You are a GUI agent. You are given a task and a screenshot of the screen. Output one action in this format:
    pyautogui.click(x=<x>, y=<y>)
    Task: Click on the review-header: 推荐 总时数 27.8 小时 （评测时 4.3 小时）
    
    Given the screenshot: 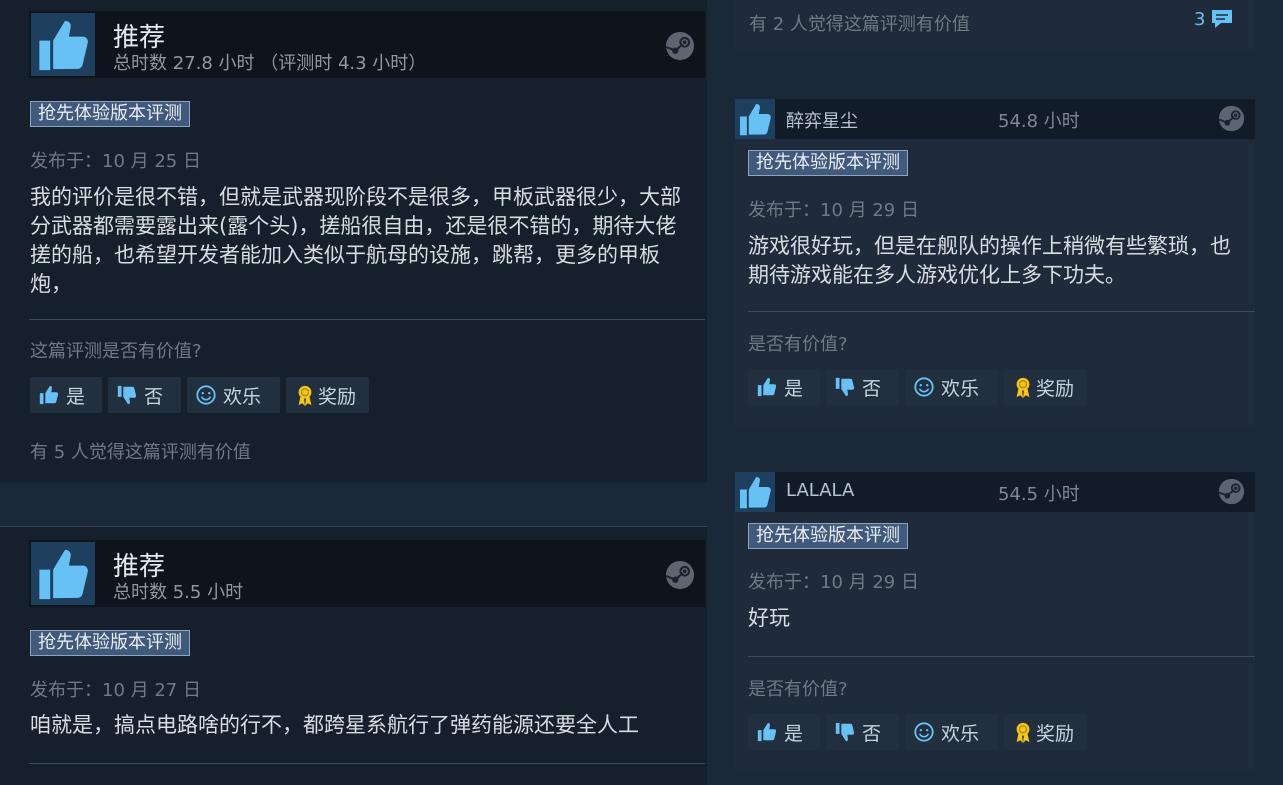 What is the action you would take?
    pyautogui.click(x=367, y=44)
    